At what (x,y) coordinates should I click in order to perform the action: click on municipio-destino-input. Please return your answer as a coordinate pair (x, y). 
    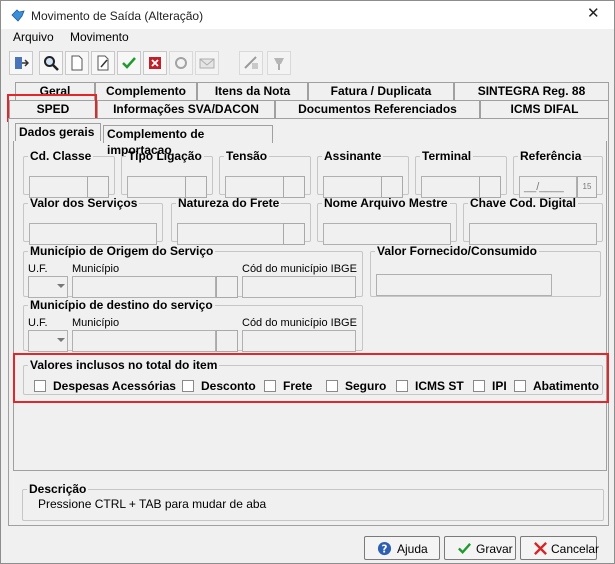
    Looking at the image, I should click on (144, 341).